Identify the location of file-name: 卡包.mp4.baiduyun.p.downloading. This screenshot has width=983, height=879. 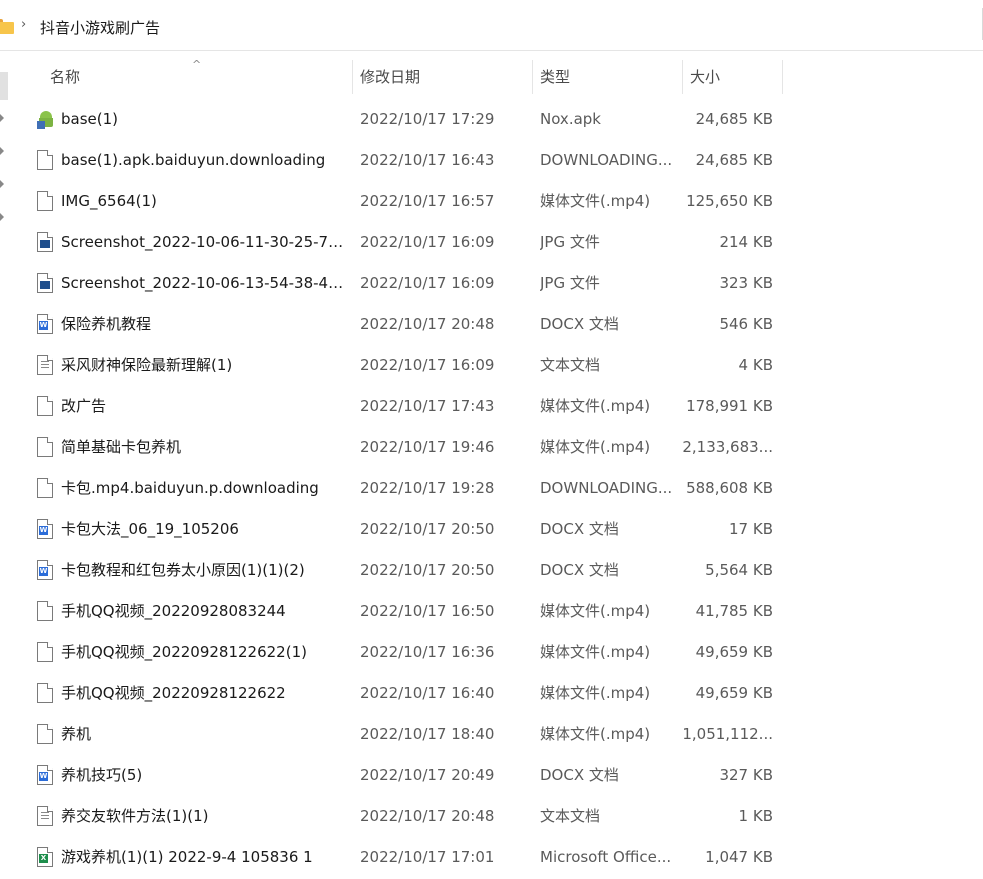
(190, 488).